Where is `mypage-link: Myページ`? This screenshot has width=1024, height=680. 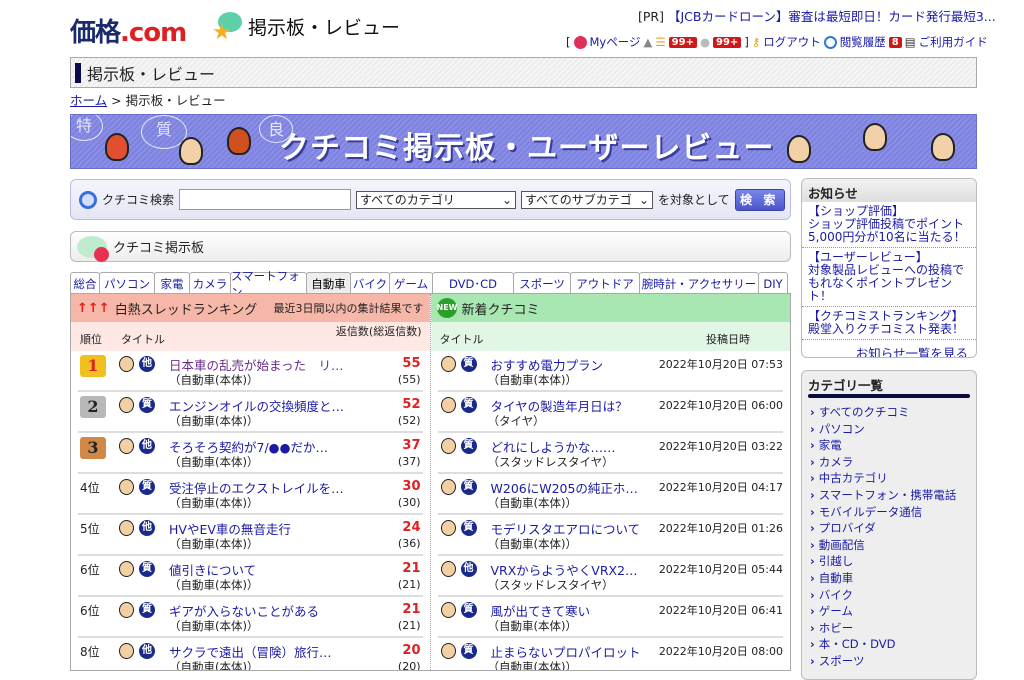 mypage-link: Myページ is located at coordinates (615, 42).